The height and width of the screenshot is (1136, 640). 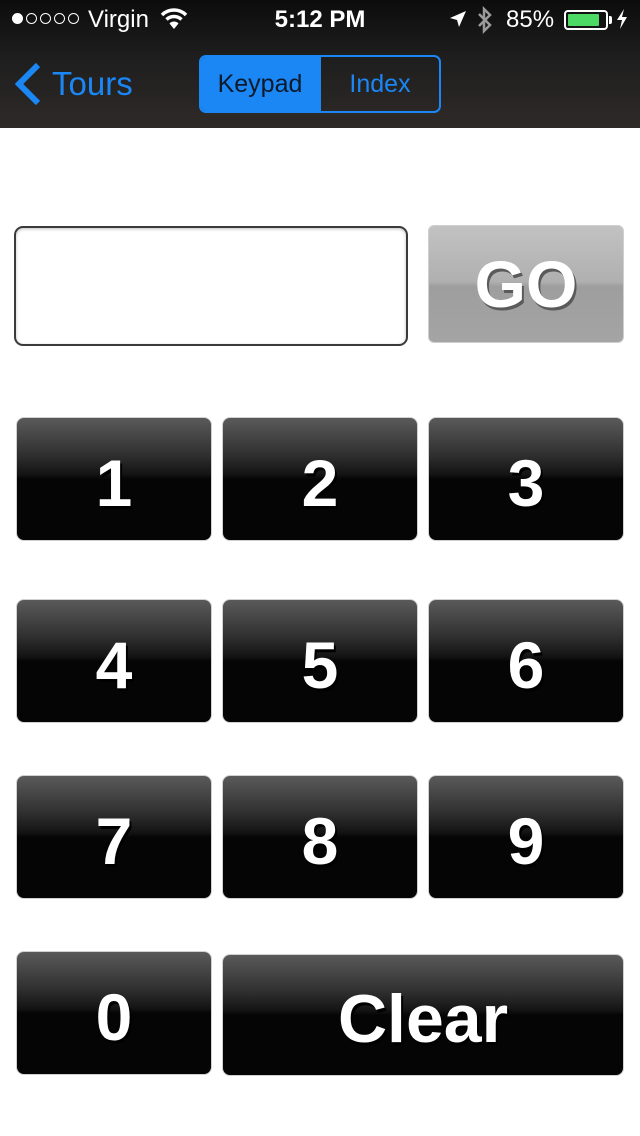 I want to click on top-bar: Virgin 5:12 PM 85% Tours Keypad Index, so click(x=320, y=64).